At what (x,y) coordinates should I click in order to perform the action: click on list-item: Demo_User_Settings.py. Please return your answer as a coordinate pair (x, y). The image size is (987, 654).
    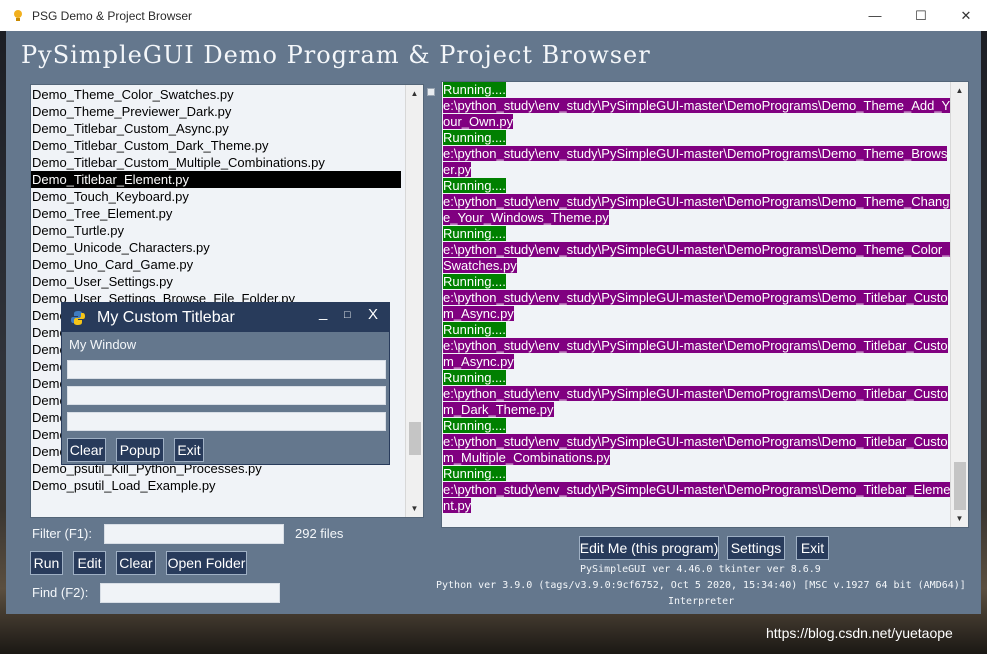
    Looking at the image, I should click on (216, 281).